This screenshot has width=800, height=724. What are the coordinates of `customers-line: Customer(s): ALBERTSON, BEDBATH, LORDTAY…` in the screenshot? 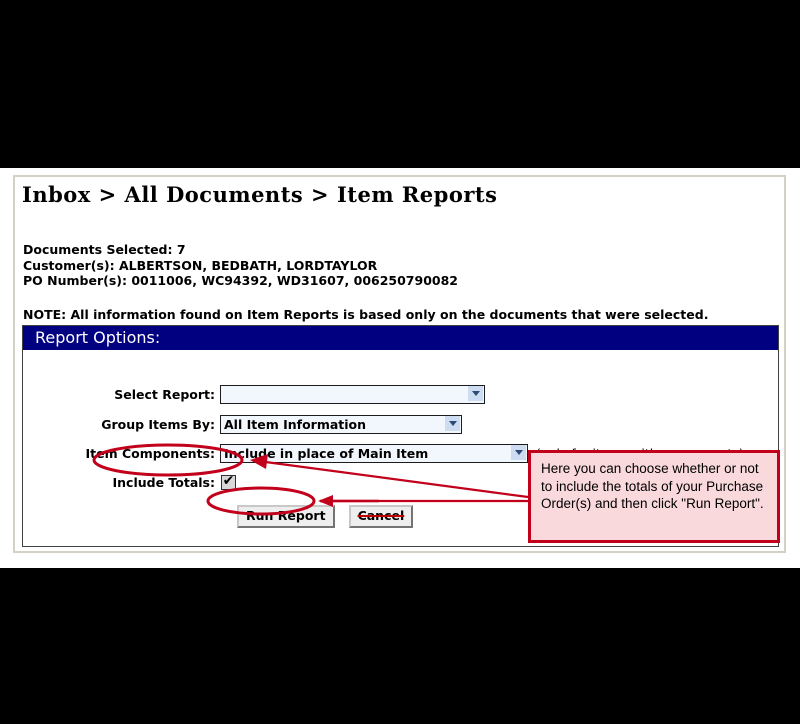 It's located at (200, 265).